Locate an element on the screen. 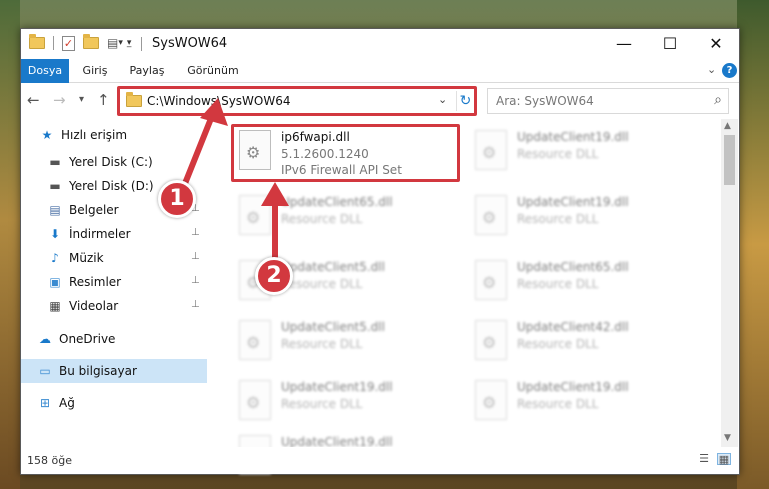  step-2-badge: 2 is located at coordinates (274, 276).